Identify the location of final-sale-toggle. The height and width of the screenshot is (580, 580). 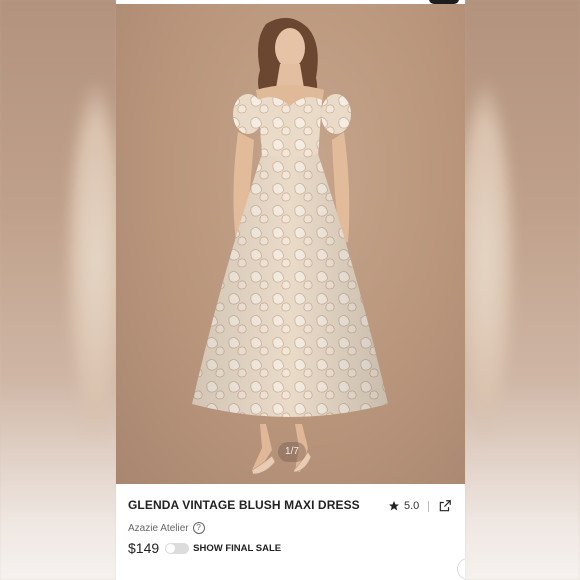
(177, 548).